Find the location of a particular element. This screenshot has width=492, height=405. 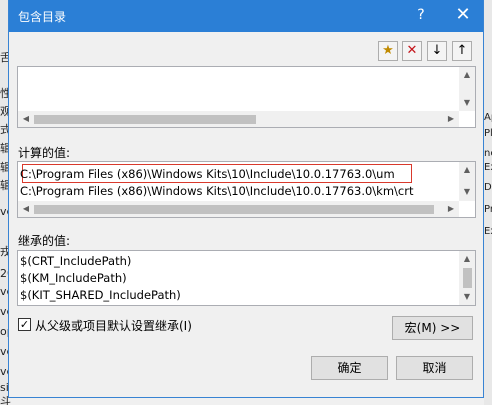

checkmark-icon: ✓ is located at coordinates (24, 324).